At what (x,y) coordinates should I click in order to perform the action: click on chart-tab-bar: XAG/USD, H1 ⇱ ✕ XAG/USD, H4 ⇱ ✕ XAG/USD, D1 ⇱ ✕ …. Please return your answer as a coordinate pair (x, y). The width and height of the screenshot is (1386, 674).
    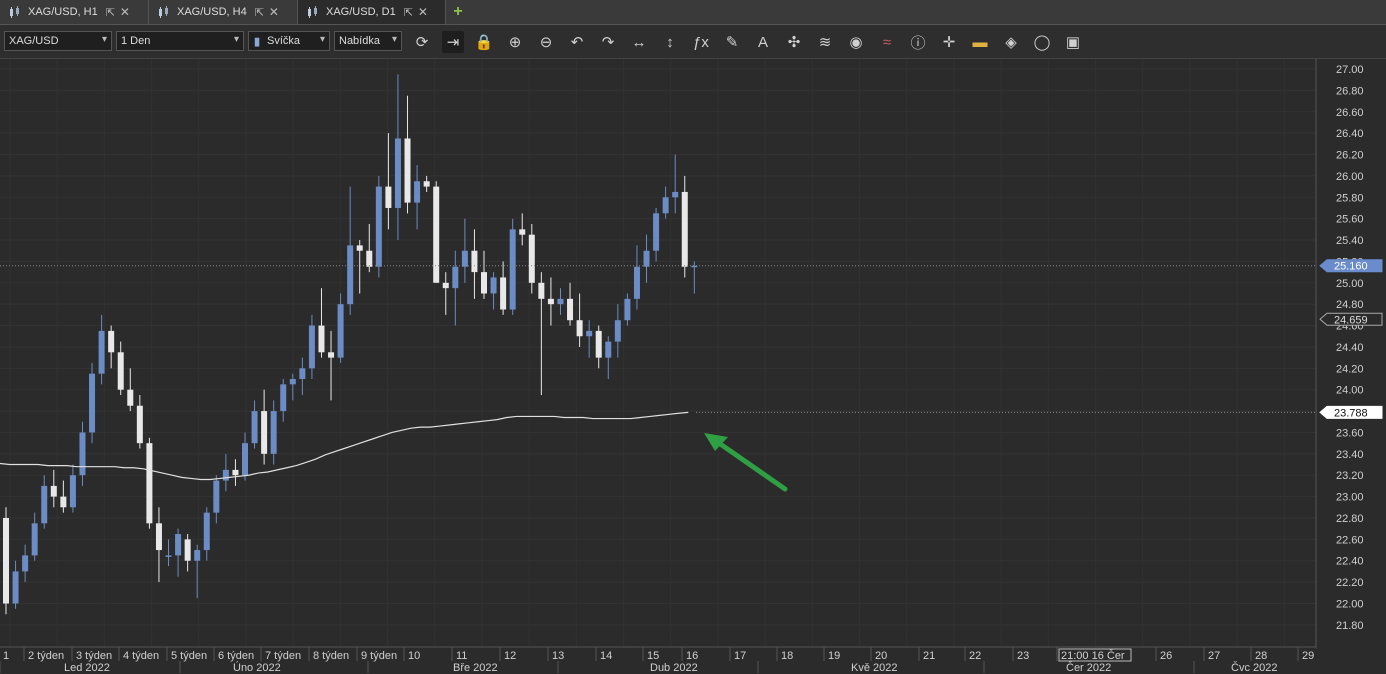
    Looking at the image, I should click on (693, 12).